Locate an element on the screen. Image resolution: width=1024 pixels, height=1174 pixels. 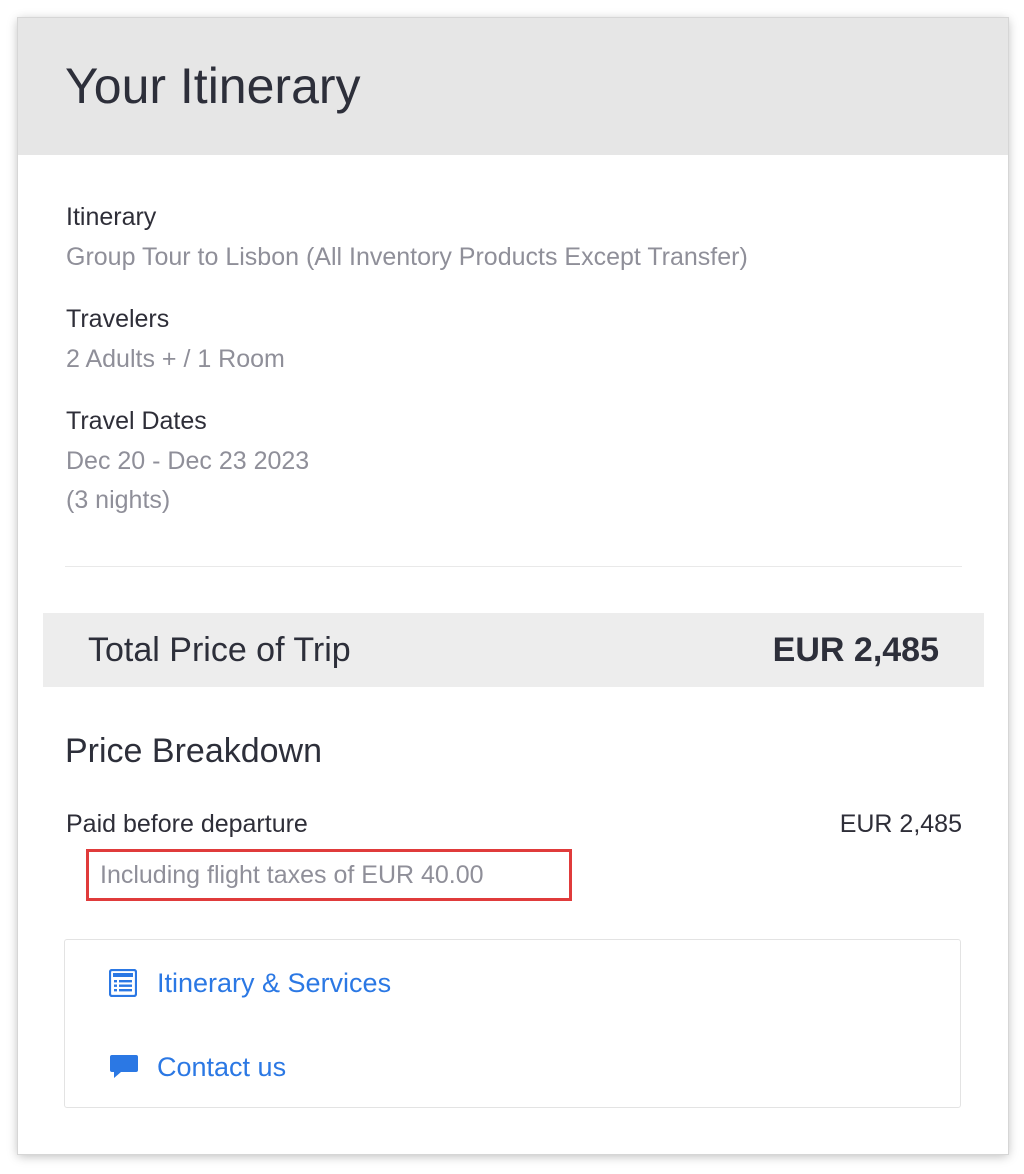
section-divider is located at coordinates (513, 566).